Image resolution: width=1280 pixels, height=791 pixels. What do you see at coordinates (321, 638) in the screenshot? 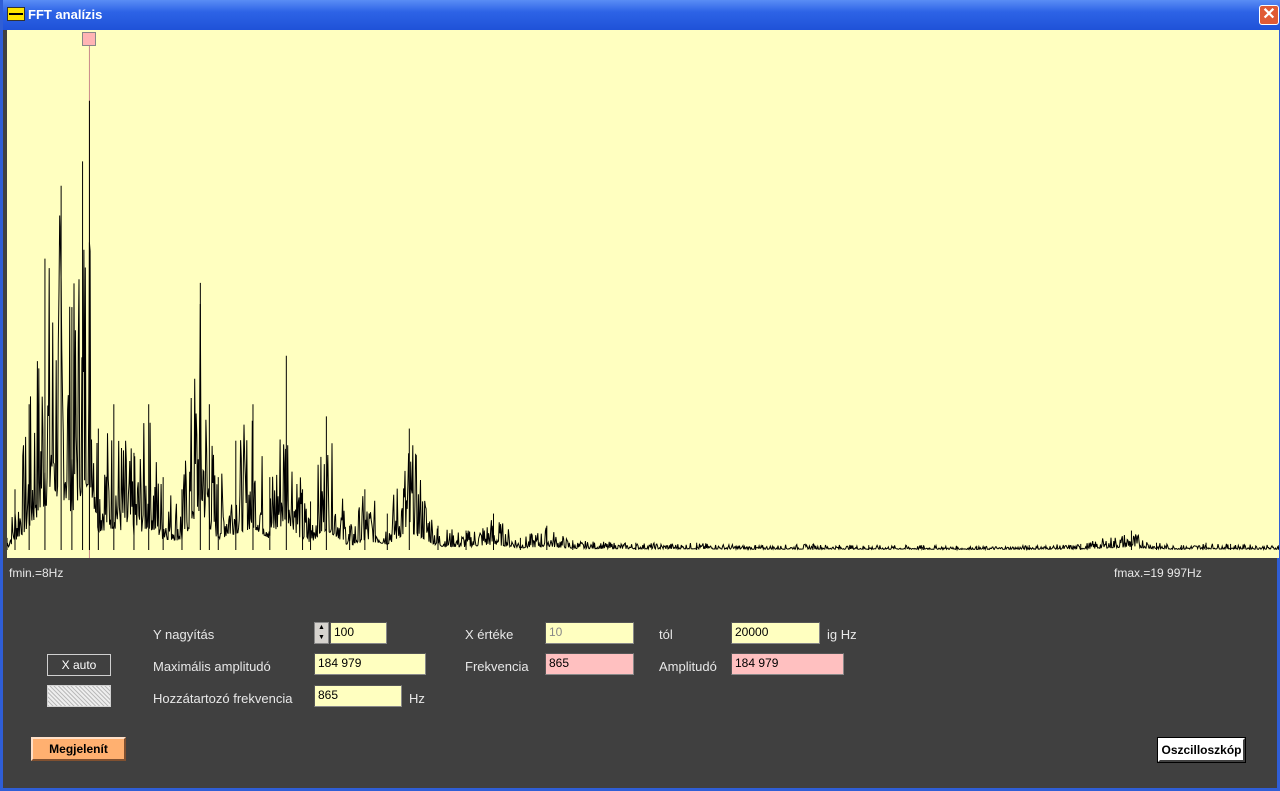
I see `spin-down-icon: ▼` at bounding box center [321, 638].